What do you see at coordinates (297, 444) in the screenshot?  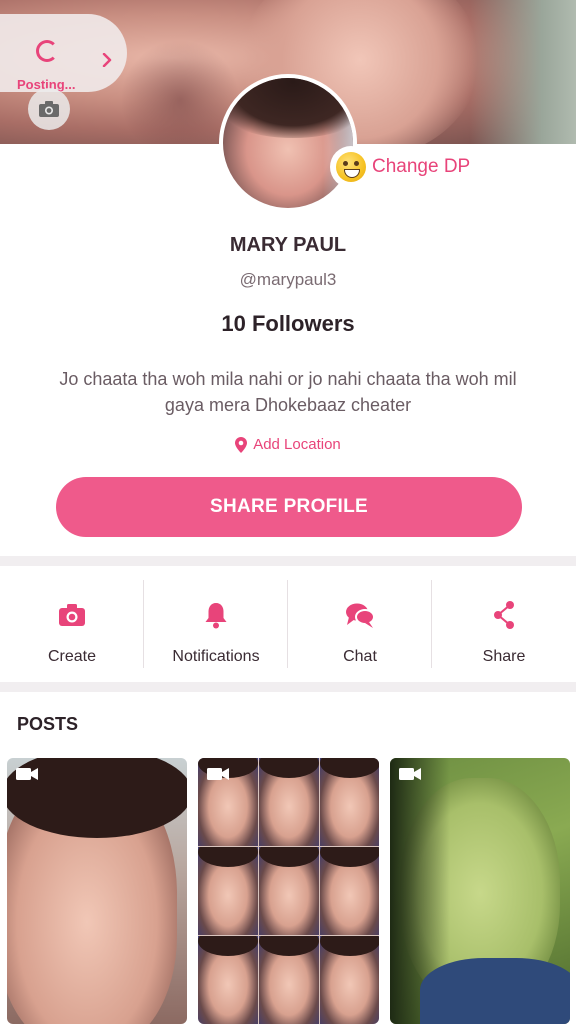 I see `add-location-label: Add Location` at bounding box center [297, 444].